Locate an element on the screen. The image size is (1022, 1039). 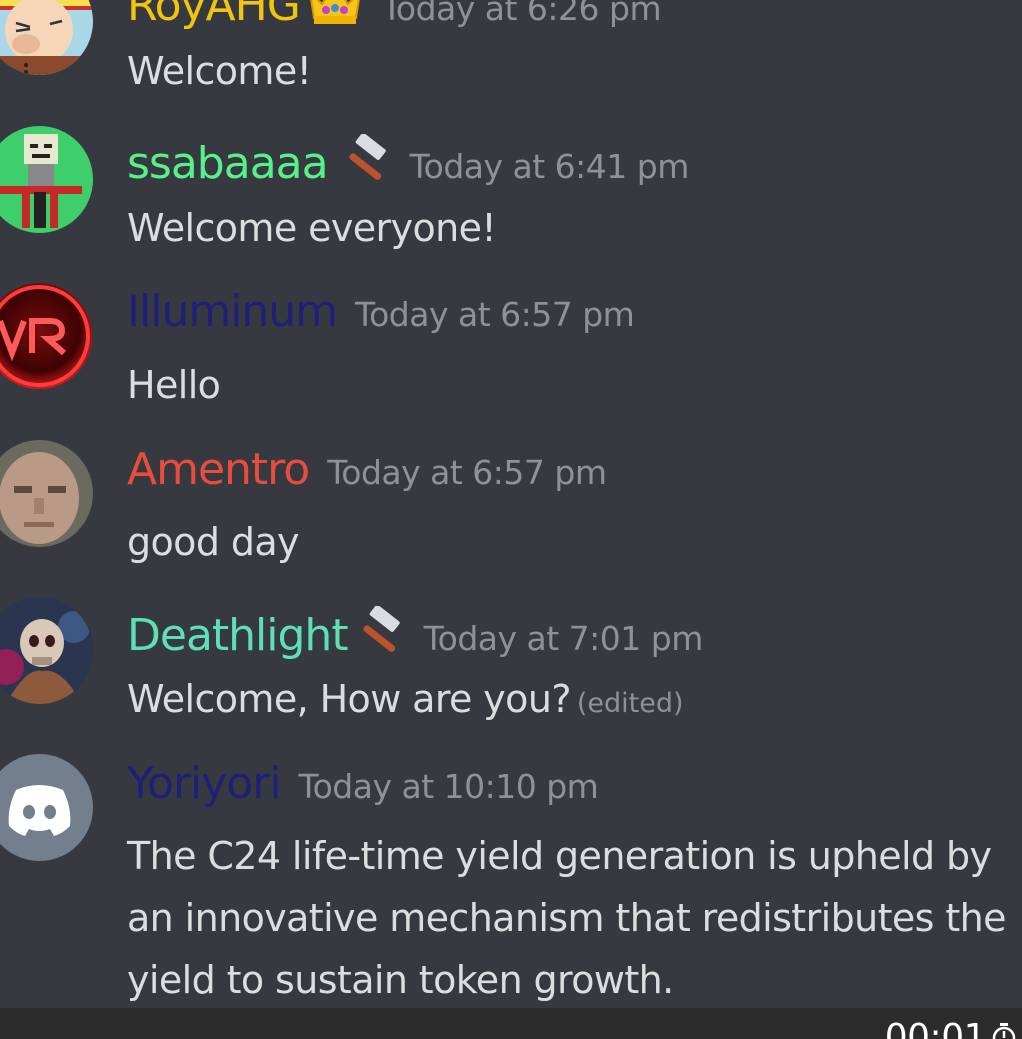
vr-logo-avatar-icon is located at coordinates (46, 336).